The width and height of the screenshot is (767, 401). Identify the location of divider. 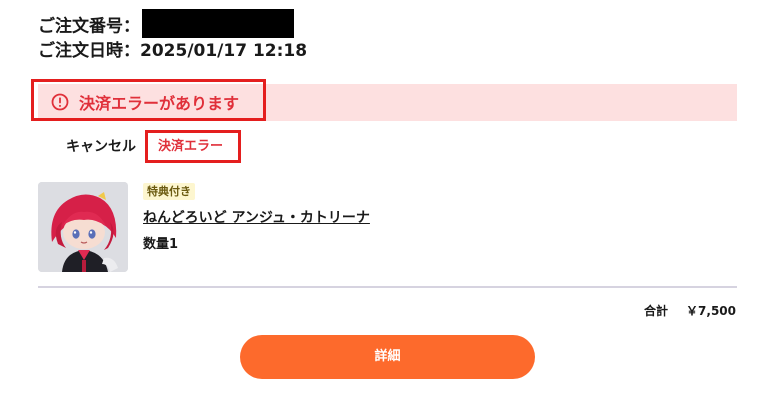
(387, 287).